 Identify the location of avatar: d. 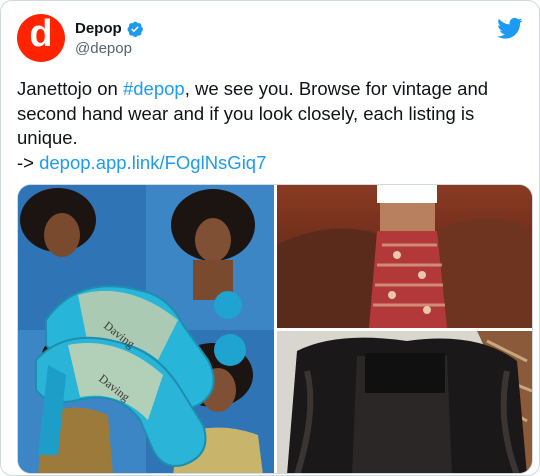
(41, 38).